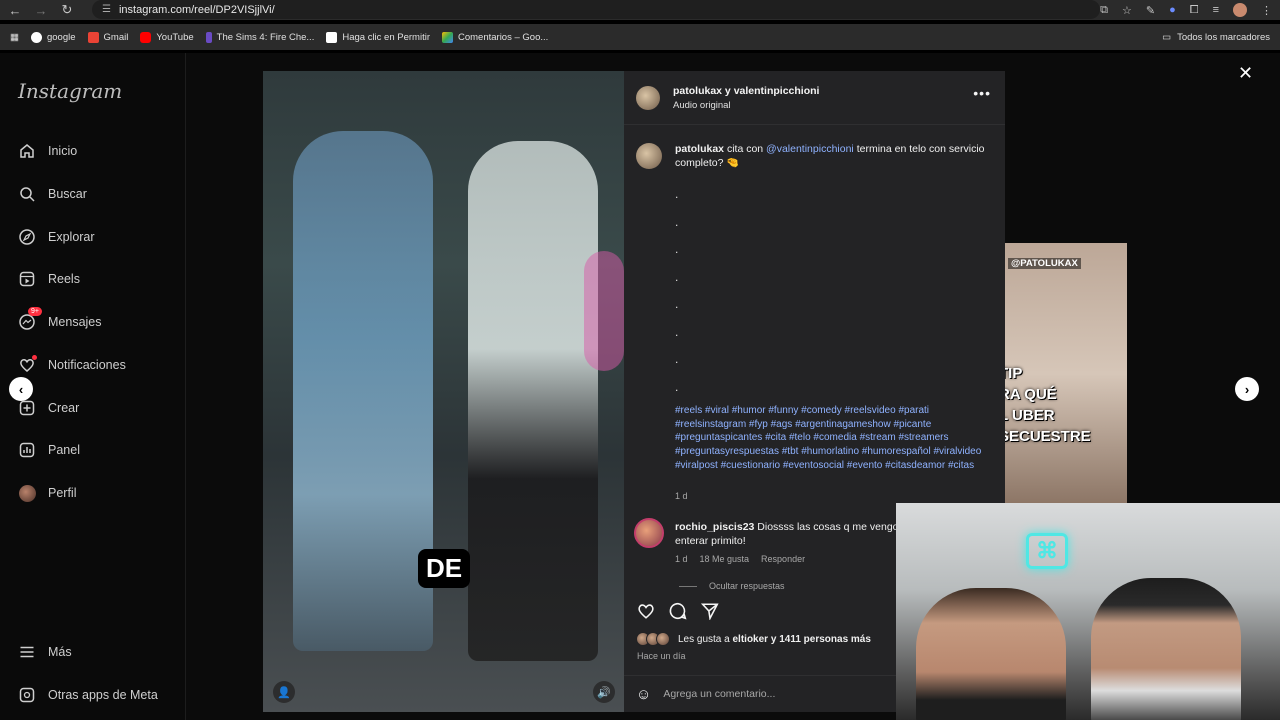 The width and height of the screenshot is (1280, 720). Describe the element at coordinates (714, 527) in the screenshot. I see `comment-username: rochio_piscis23` at that location.